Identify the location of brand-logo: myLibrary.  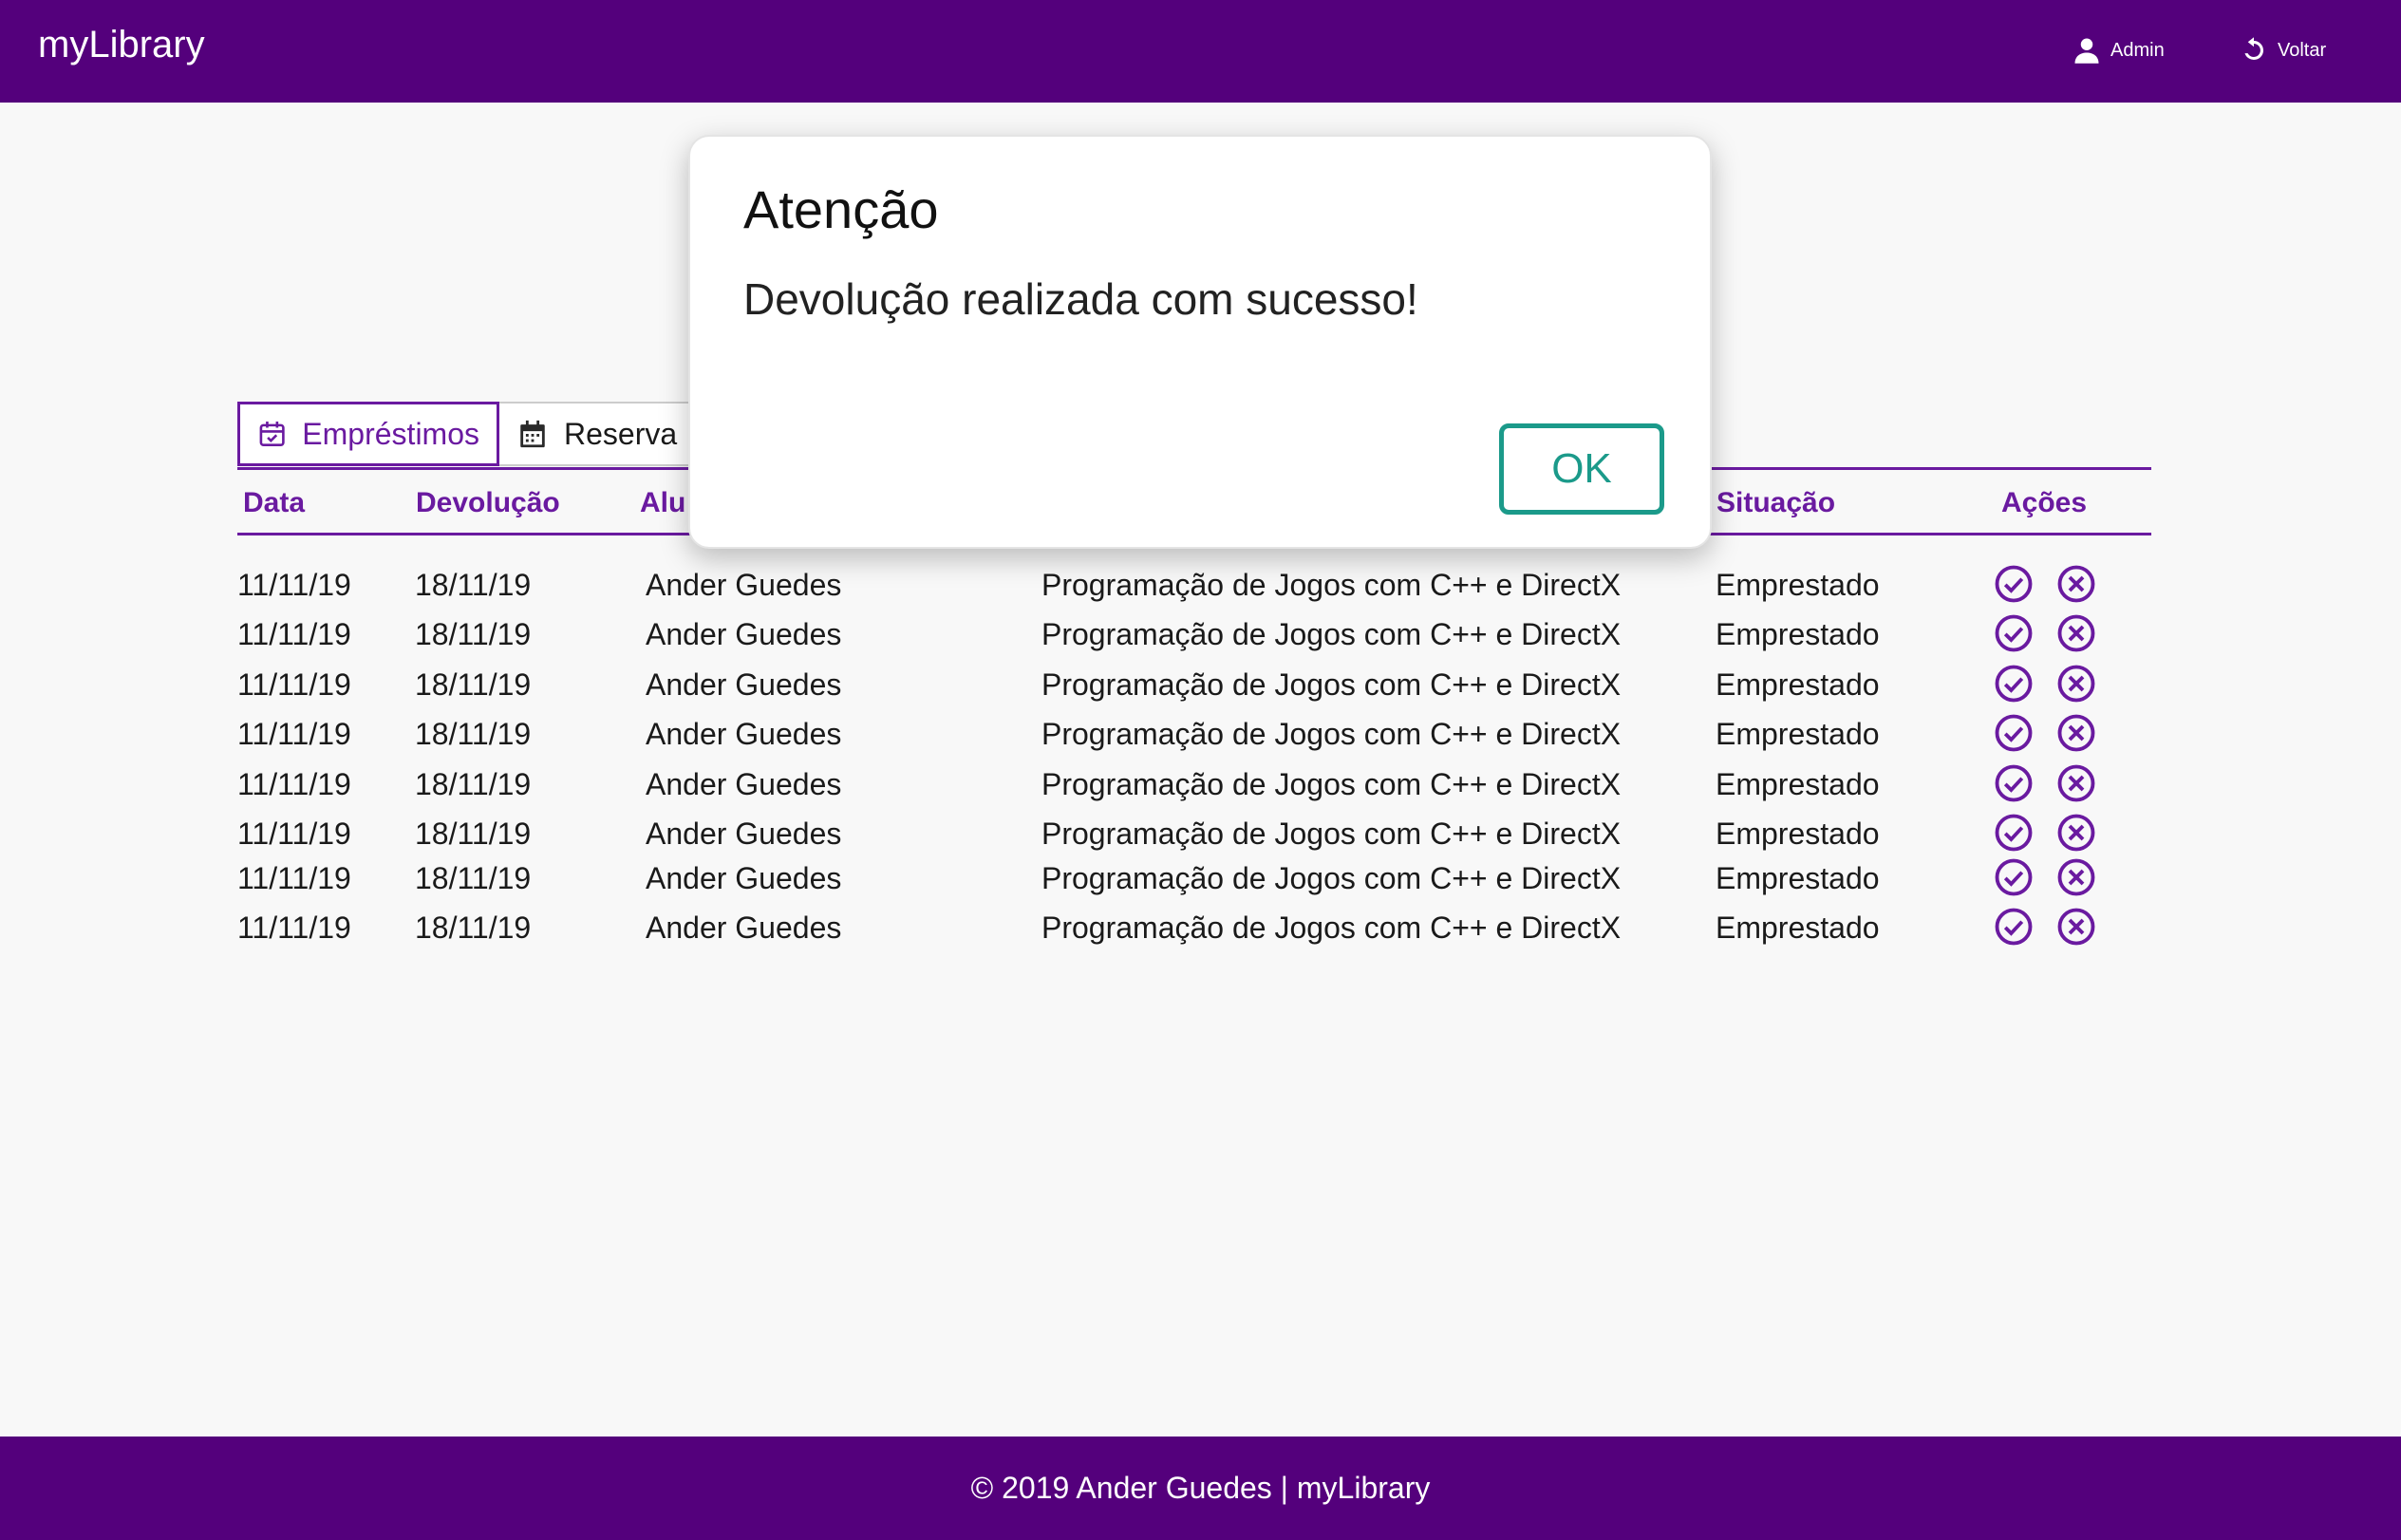
(121, 45).